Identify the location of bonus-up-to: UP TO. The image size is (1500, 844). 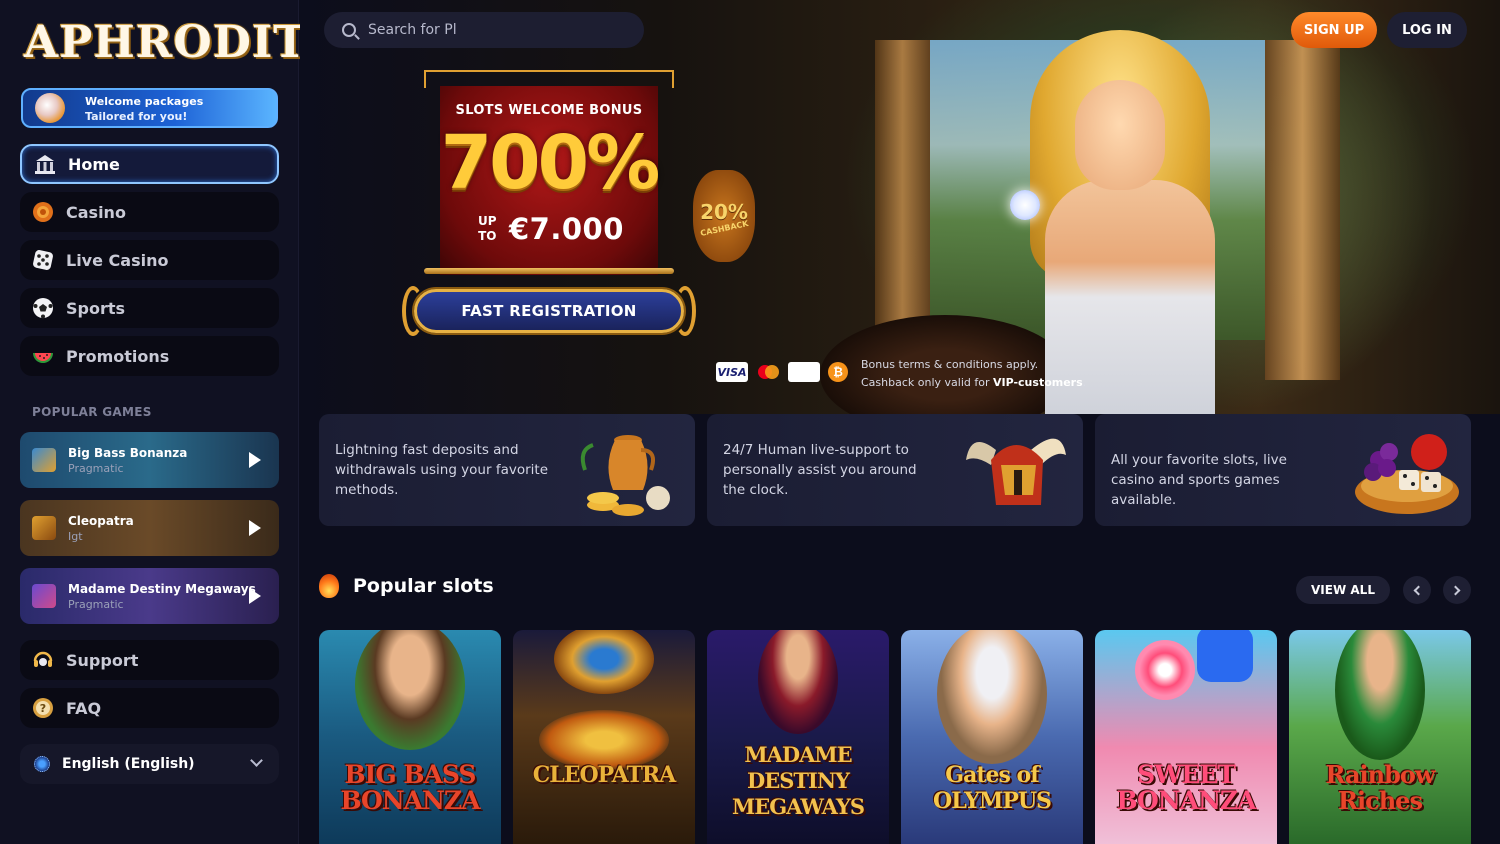
(487, 229).